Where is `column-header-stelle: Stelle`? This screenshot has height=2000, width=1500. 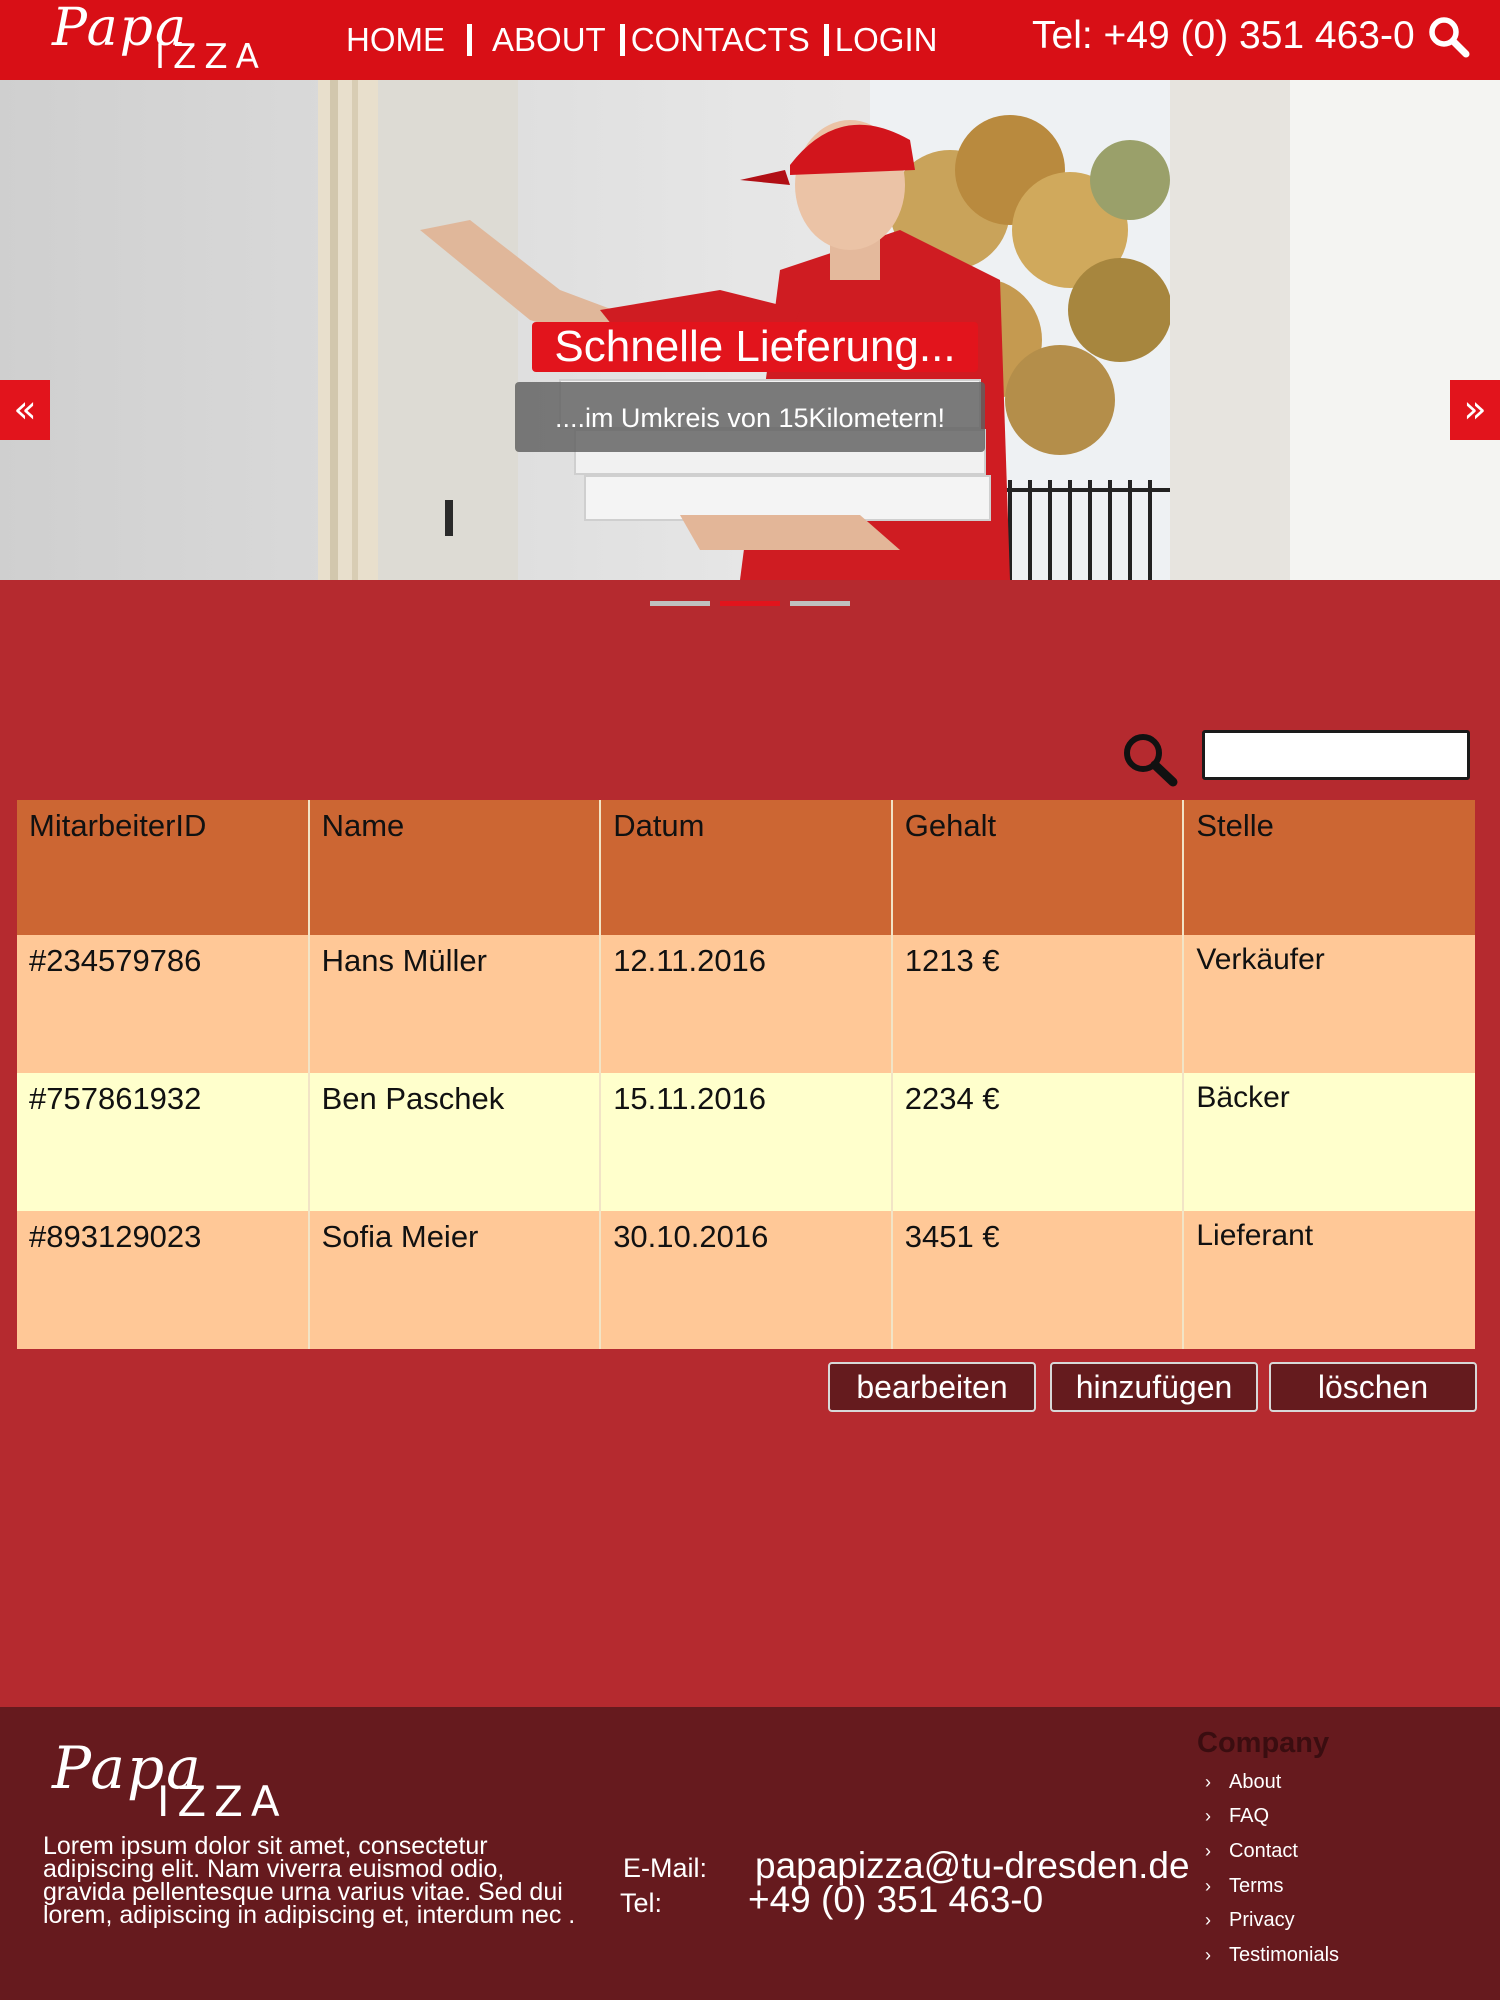
column-header-stelle: Stelle is located at coordinates (1328, 867).